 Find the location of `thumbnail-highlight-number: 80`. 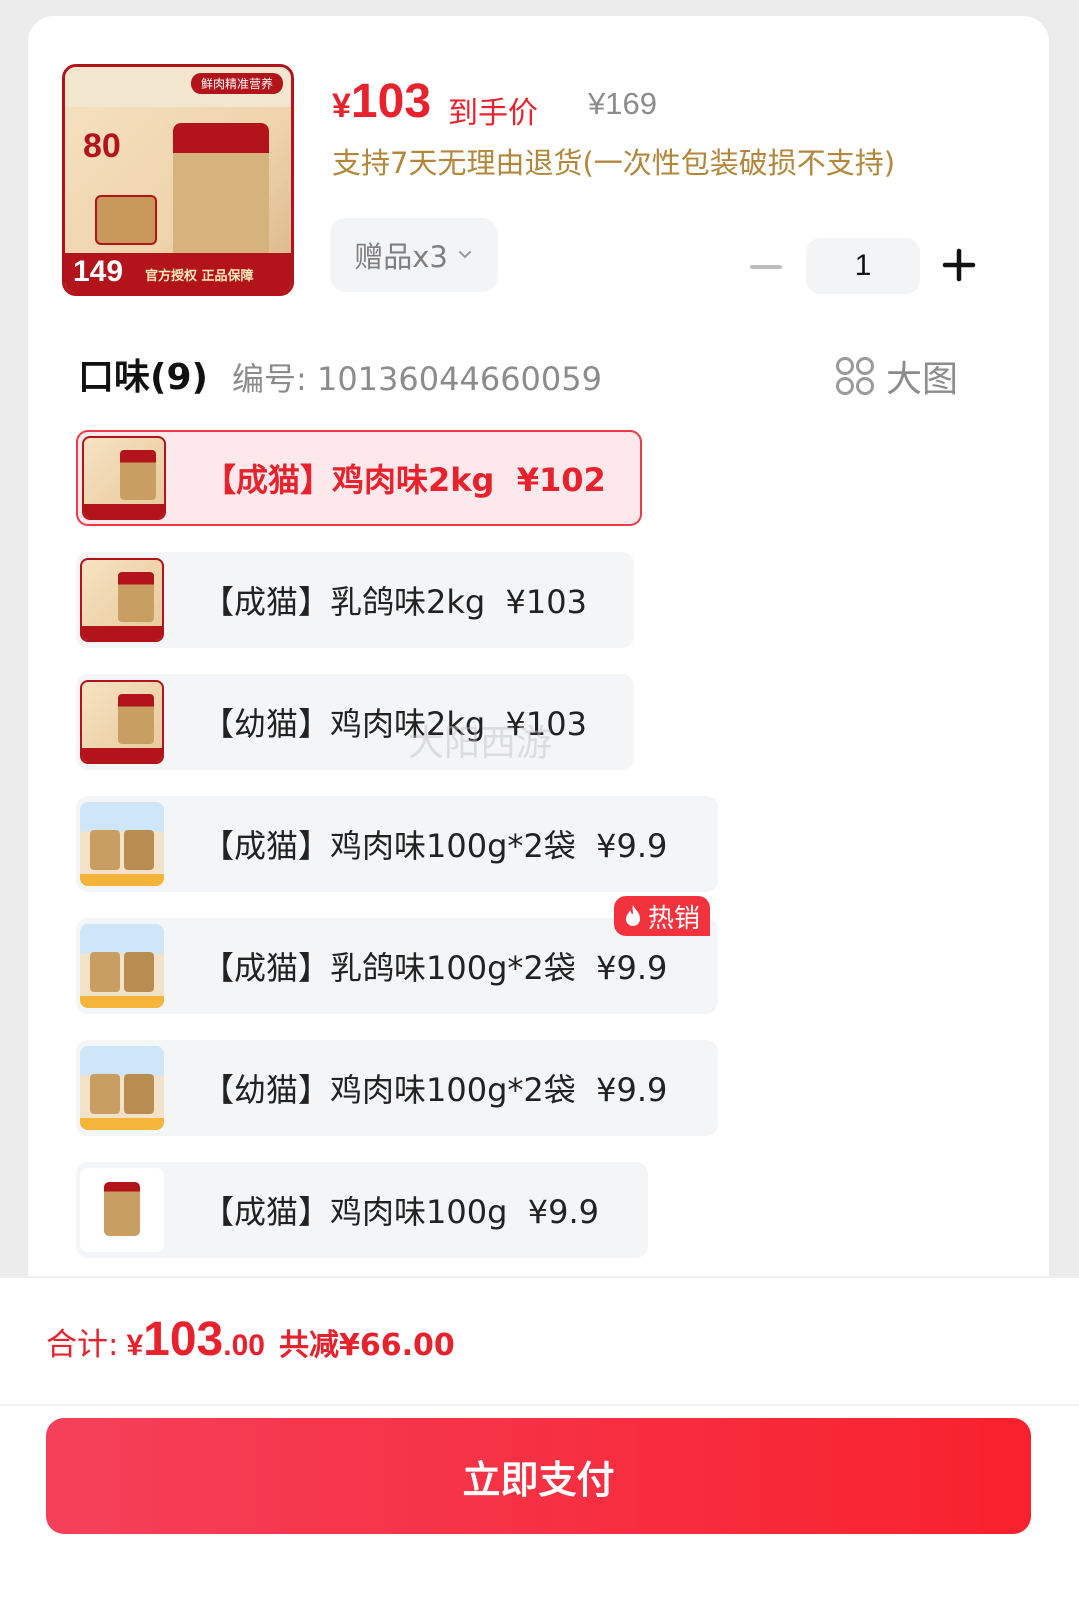

thumbnail-highlight-number: 80 is located at coordinates (102, 146).